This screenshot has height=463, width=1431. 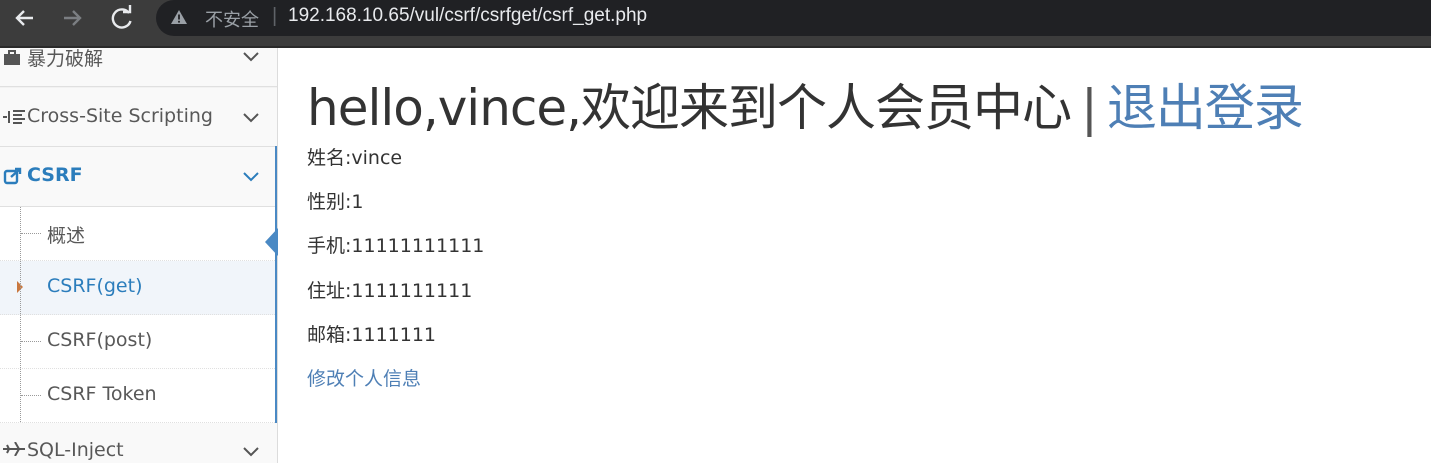 I want to click on sidebar-item-overview: 概述, so click(x=138, y=234).